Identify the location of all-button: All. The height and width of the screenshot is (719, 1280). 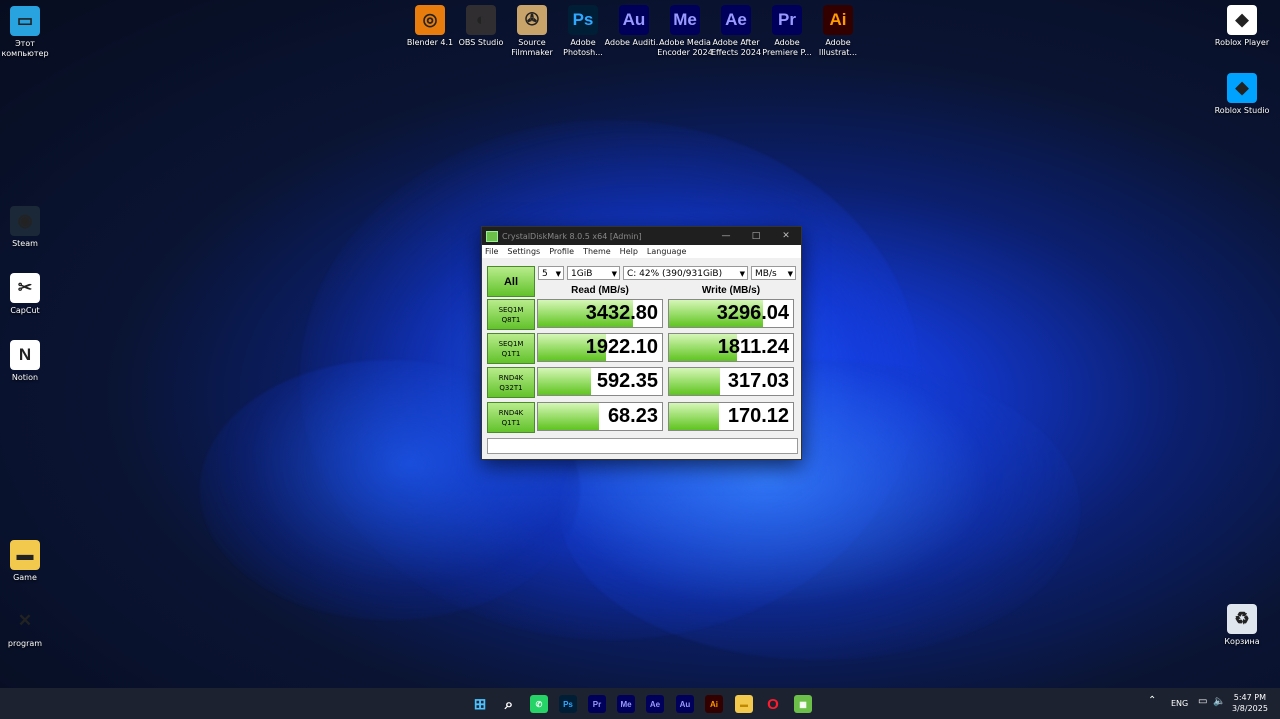
(511, 281).